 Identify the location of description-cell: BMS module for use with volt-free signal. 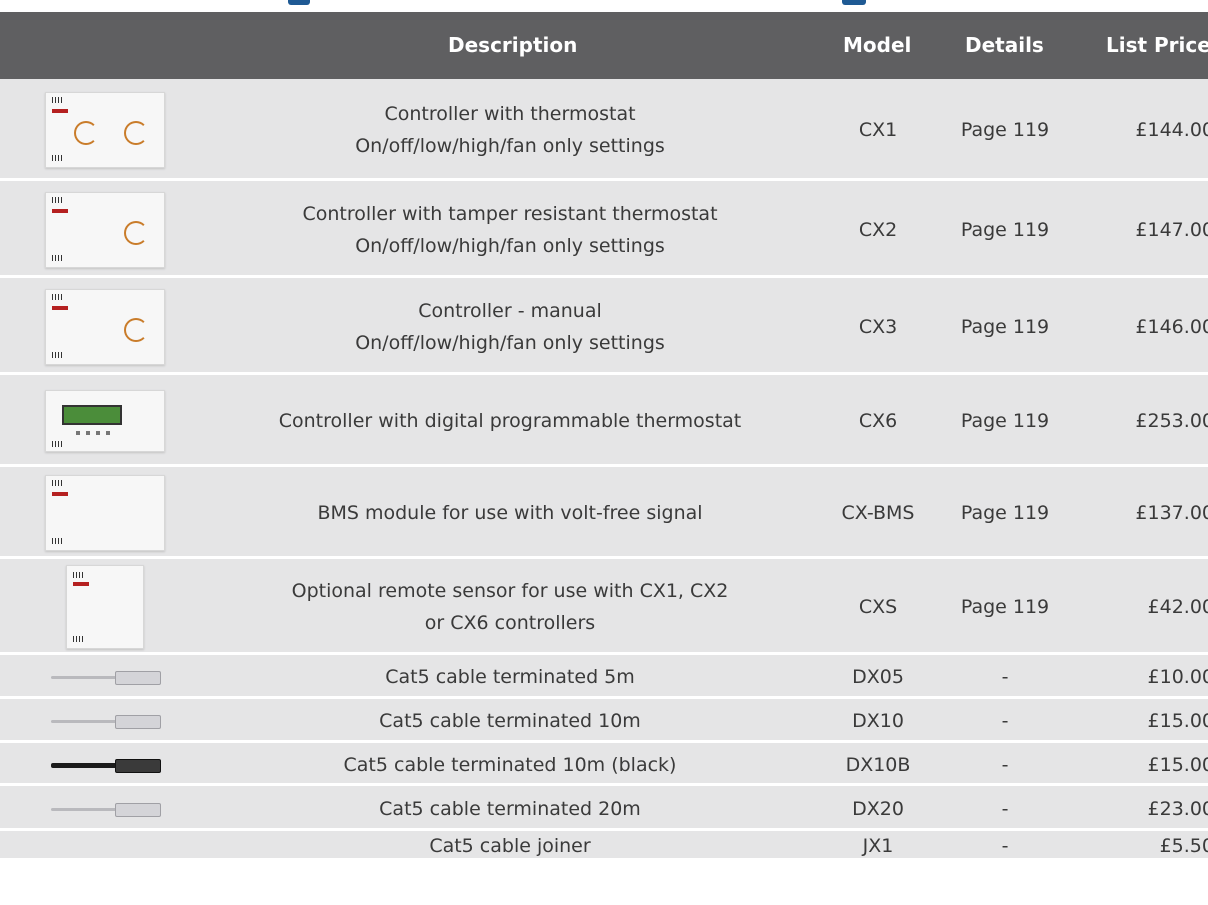
(510, 513).